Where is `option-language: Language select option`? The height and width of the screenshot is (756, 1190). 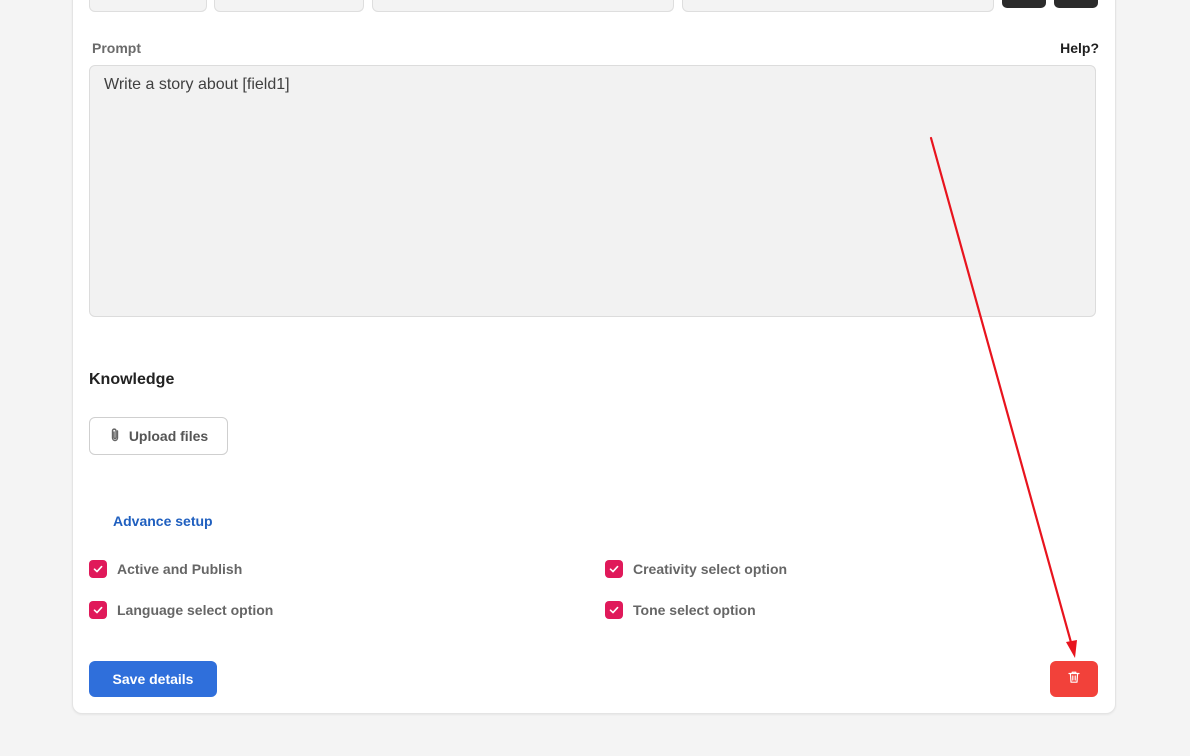 option-language: Language select option is located at coordinates (181, 610).